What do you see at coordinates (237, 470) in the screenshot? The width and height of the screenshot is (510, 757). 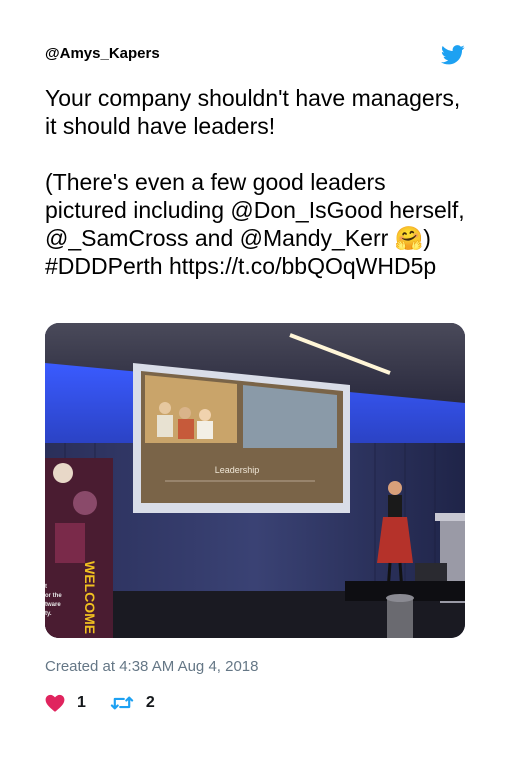 I see `slide-title: Leadership` at bounding box center [237, 470].